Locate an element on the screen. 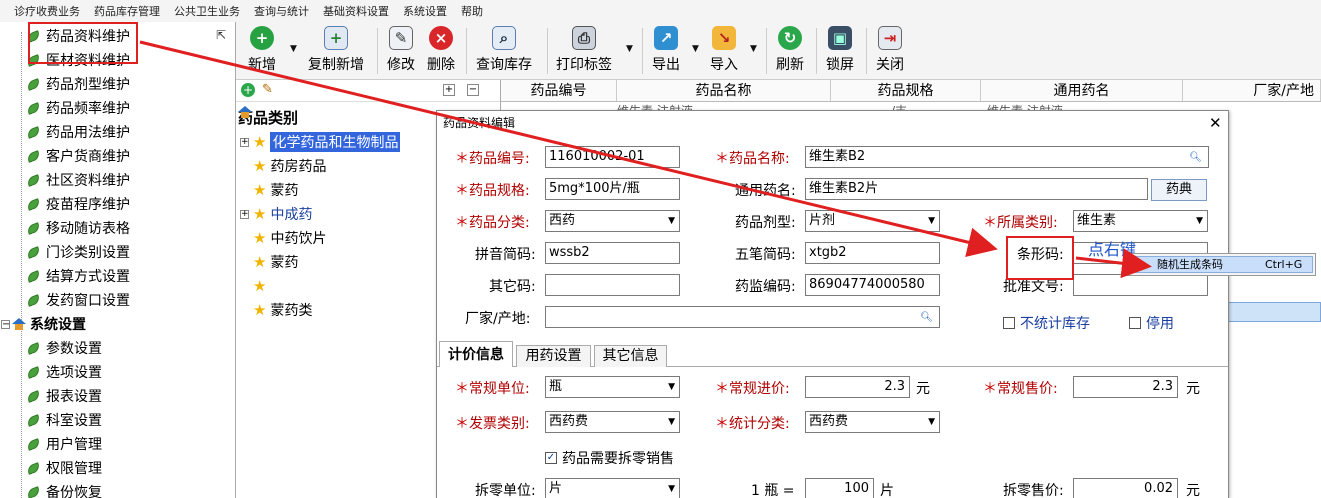 Image resolution: width=1321 pixels, height=498 pixels. delete-button: × 删除 is located at coordinates (441, 50).